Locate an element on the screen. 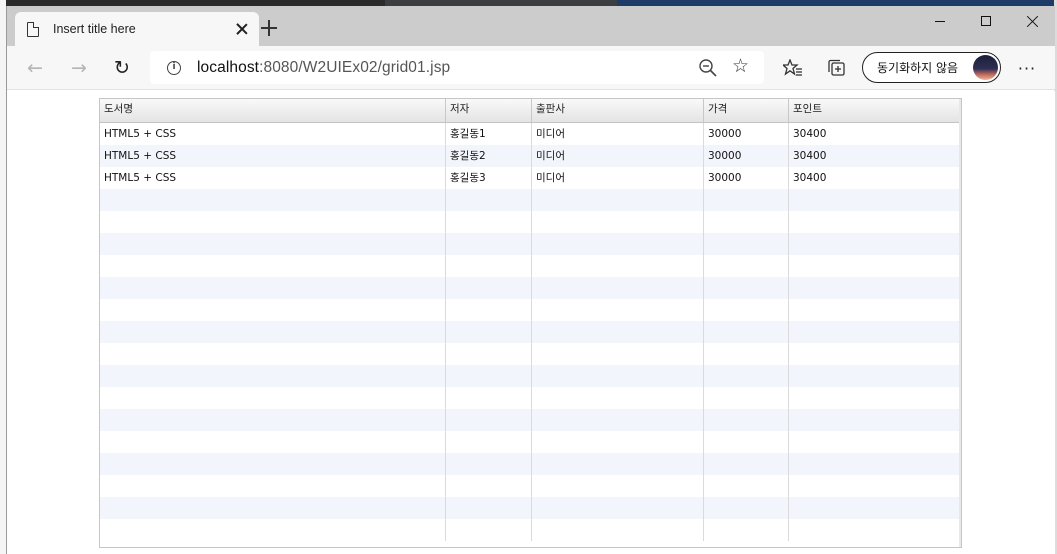  collections-icon is located at coordinates (836, 68).